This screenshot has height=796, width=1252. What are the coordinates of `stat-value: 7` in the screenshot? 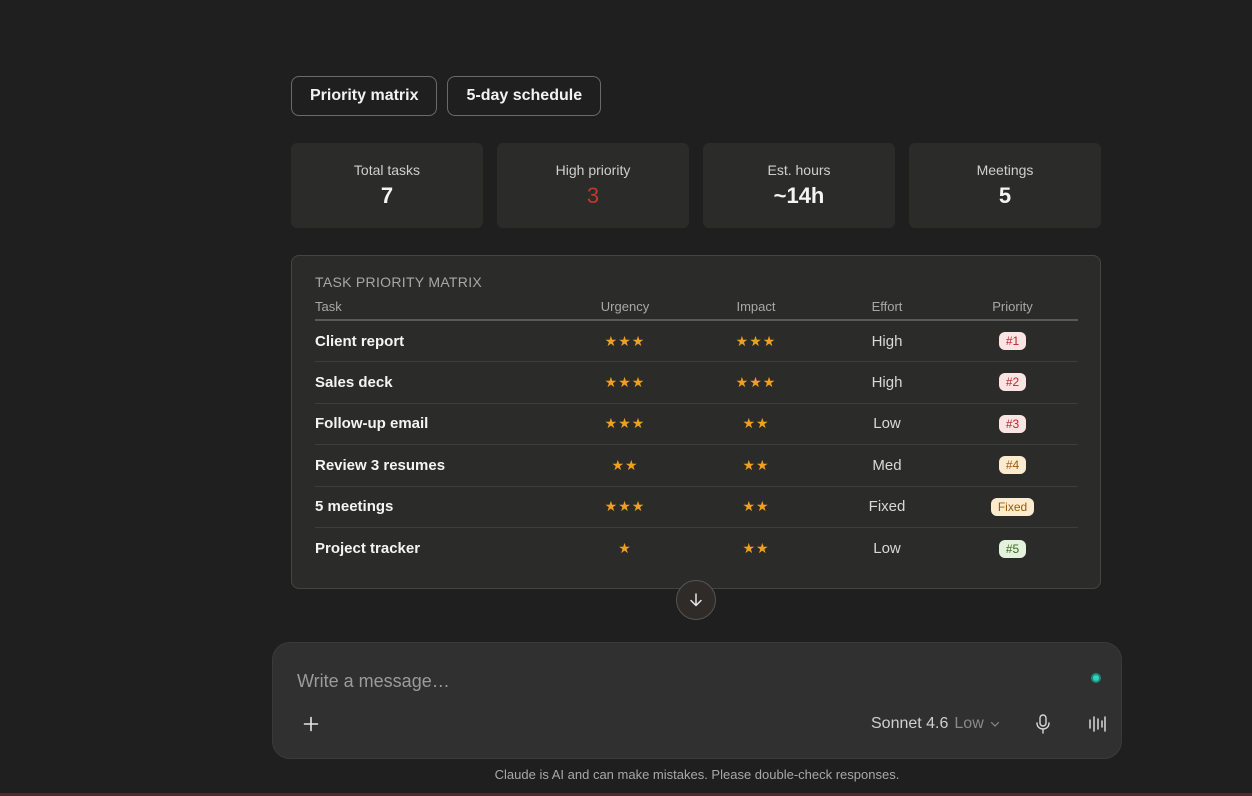 It's located at (387, 195).